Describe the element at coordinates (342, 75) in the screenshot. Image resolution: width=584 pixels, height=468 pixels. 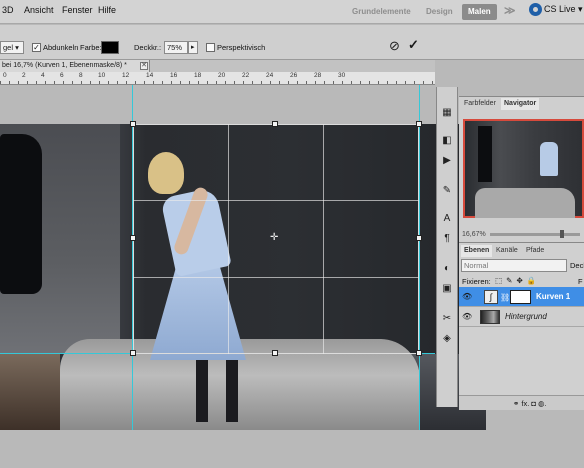
I see `ruler-number: 30` at that location.